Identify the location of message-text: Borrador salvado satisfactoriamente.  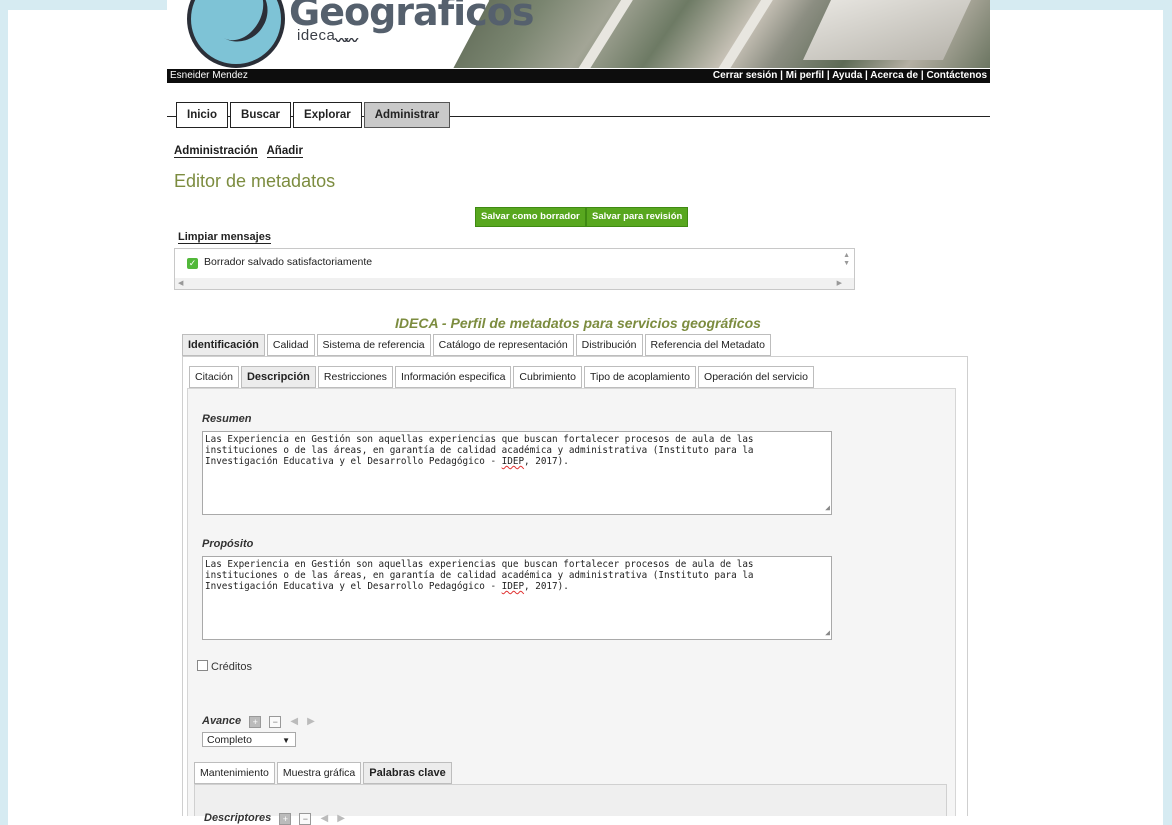
(288, 262).